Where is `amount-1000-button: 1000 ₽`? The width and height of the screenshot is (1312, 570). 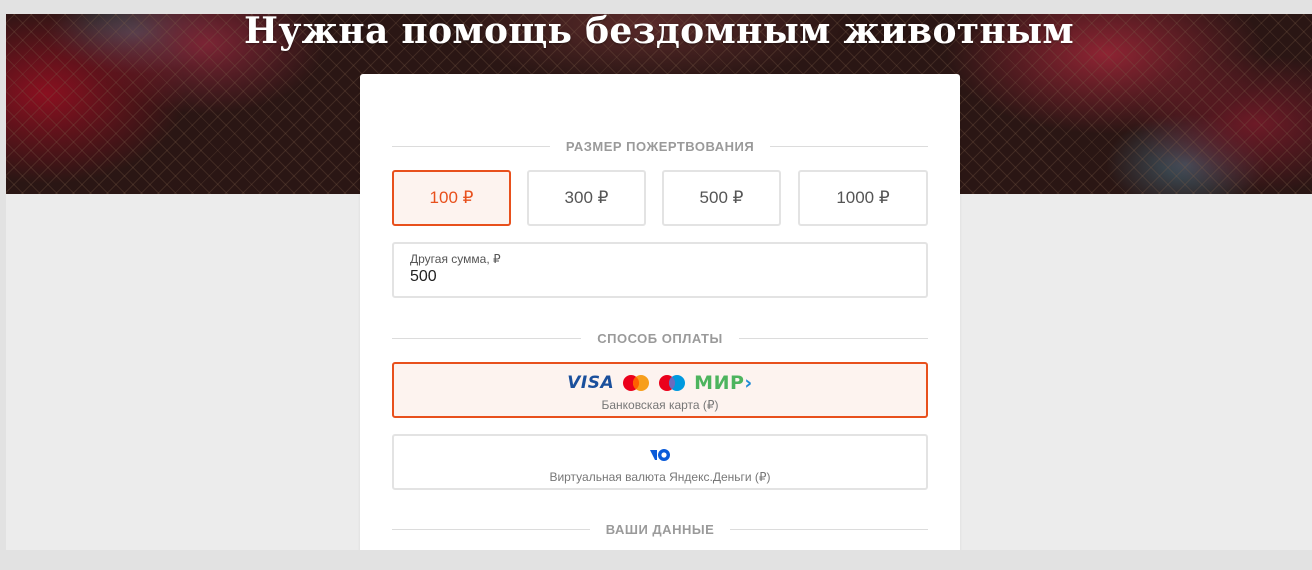
amount-1000-button: 1000 ₽ is located at coordinates (863, 198).